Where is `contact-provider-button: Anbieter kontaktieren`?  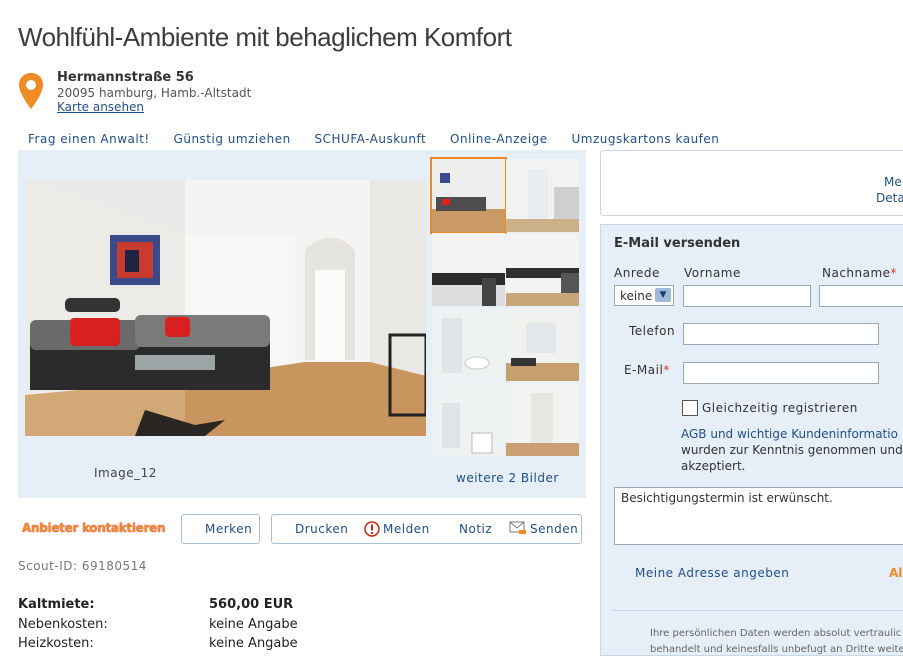 contact-provider-button: Anbieter kontaktieren is located at coordinates (94, 528).